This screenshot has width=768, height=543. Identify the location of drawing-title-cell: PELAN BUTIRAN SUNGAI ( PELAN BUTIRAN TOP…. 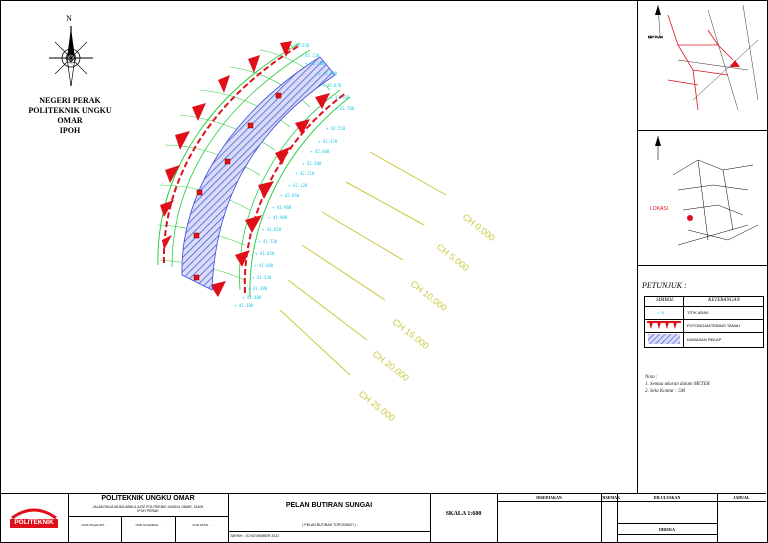
(329, 518).